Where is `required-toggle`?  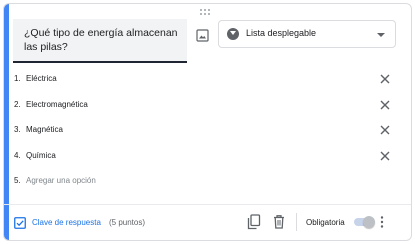
required-toggle is located at coordinates (364, 222).